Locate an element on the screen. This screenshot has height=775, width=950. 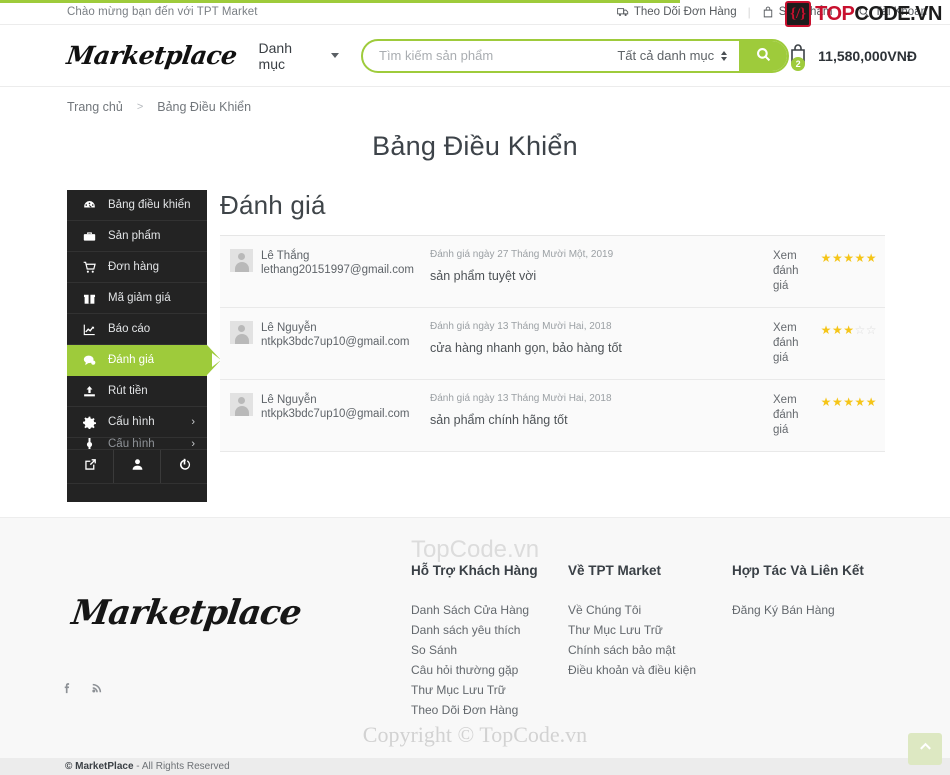
copyright-brand: © MarketPlace is located at coordinates (99, 766).